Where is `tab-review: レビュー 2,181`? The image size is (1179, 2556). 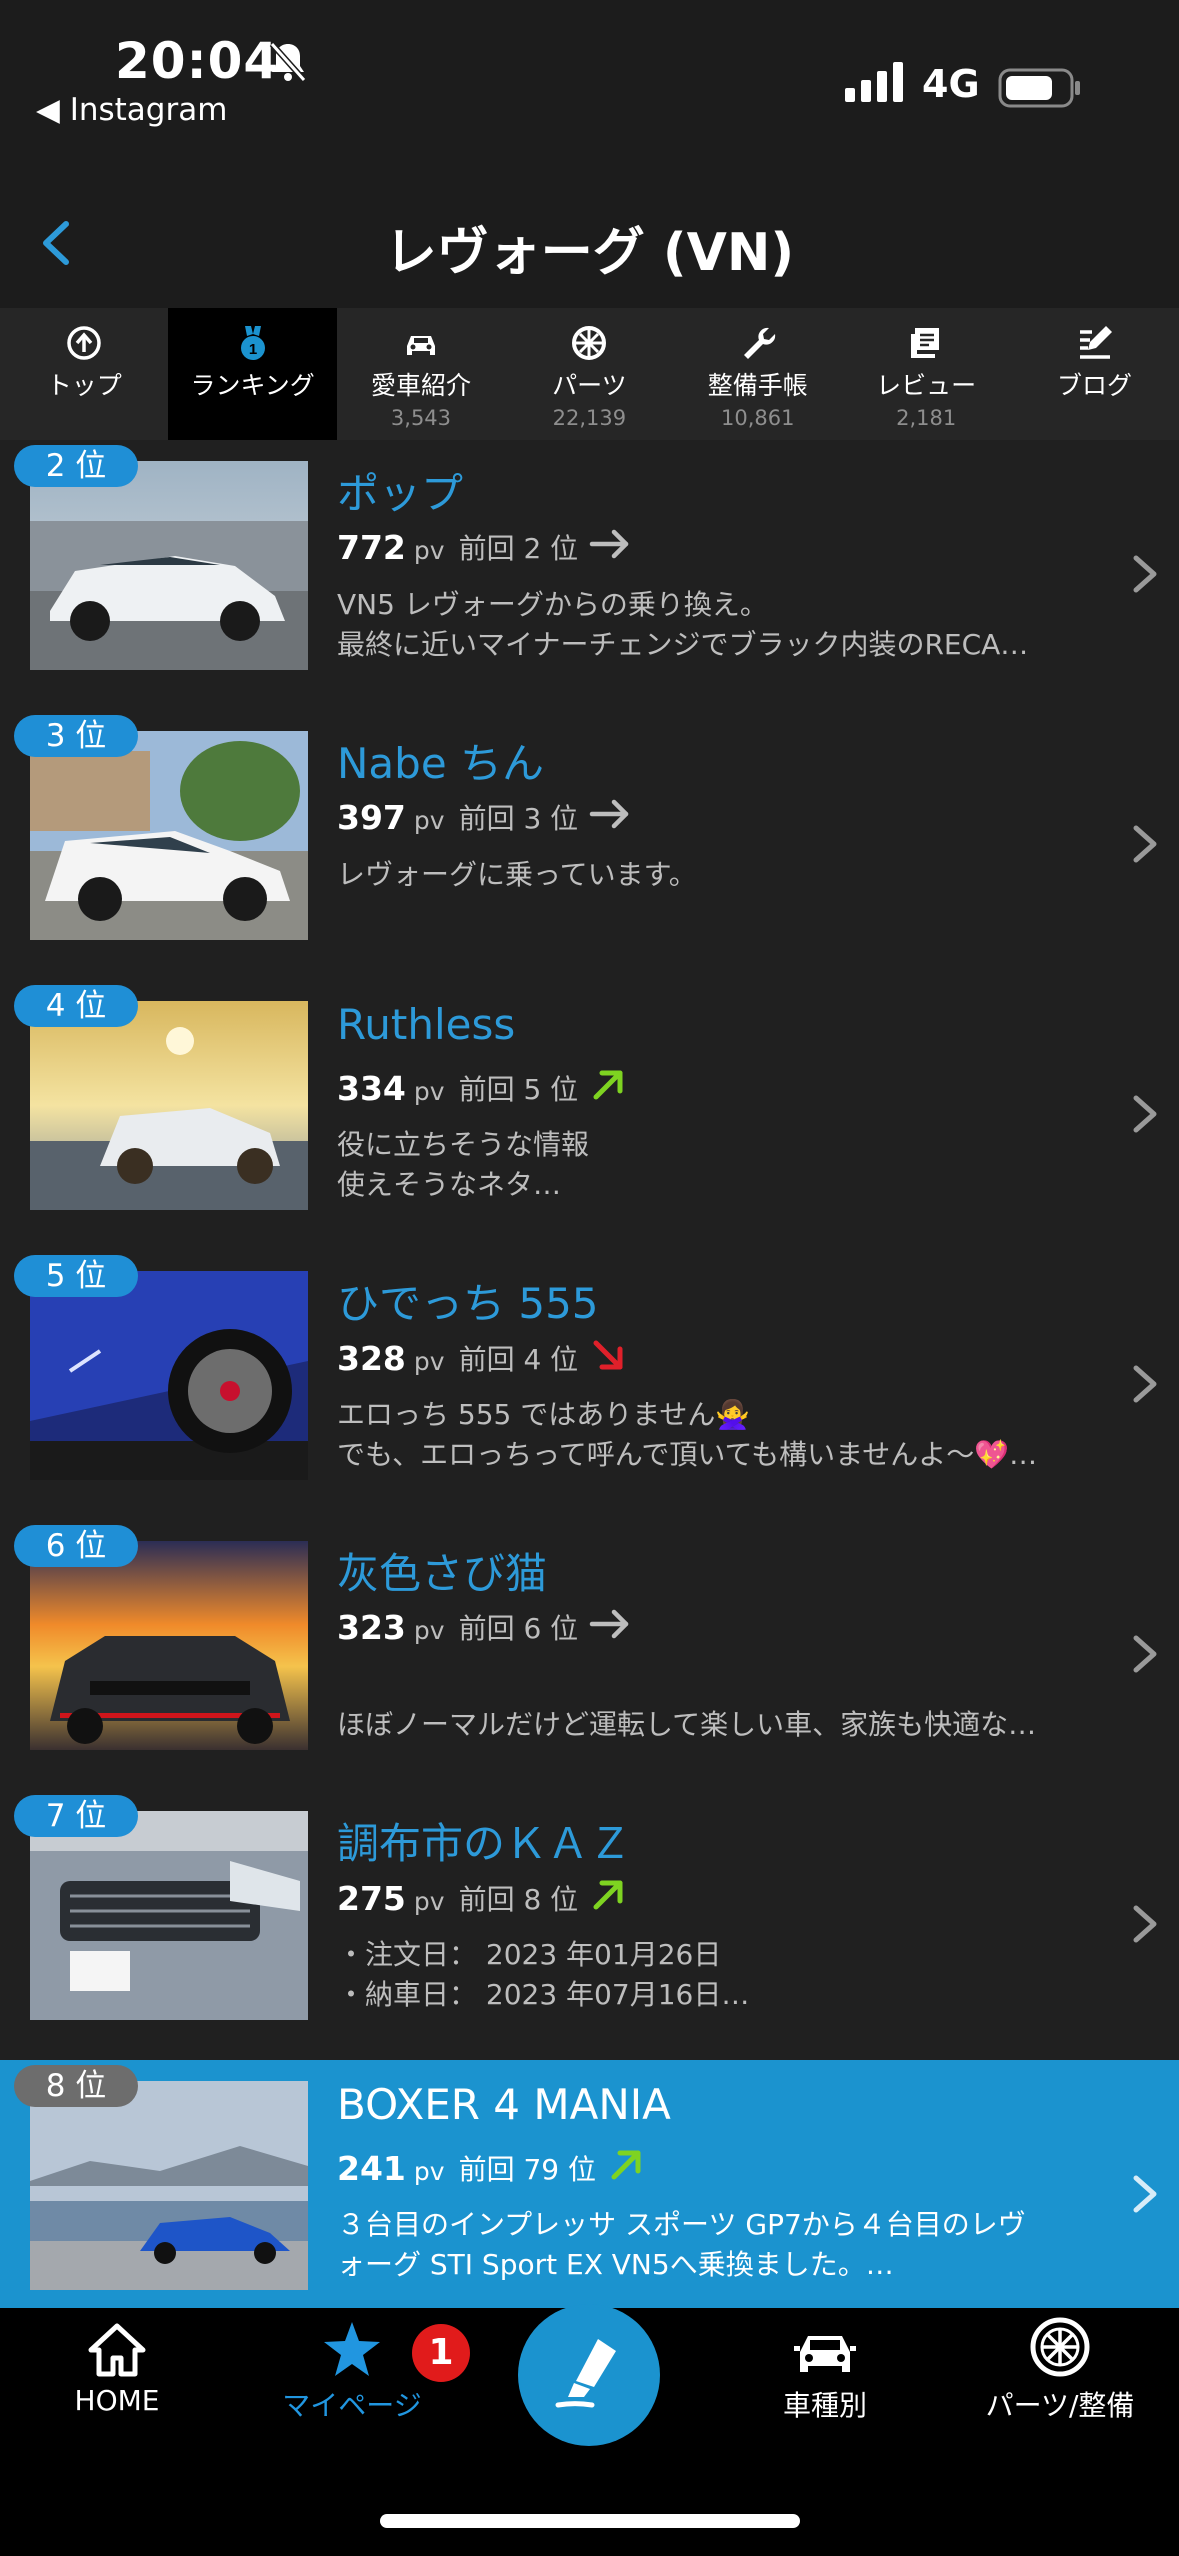
tab-review: レビュー 2,181 is located at coordinates (926, 374).